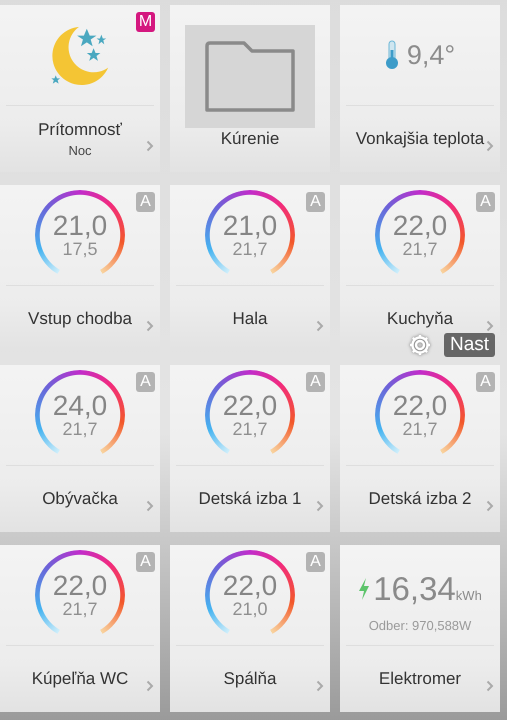  What do you see at coordinates (80, 150) in the screenshot?
I see `tile-sublabel: Noc` at bounding box center [80, 150].